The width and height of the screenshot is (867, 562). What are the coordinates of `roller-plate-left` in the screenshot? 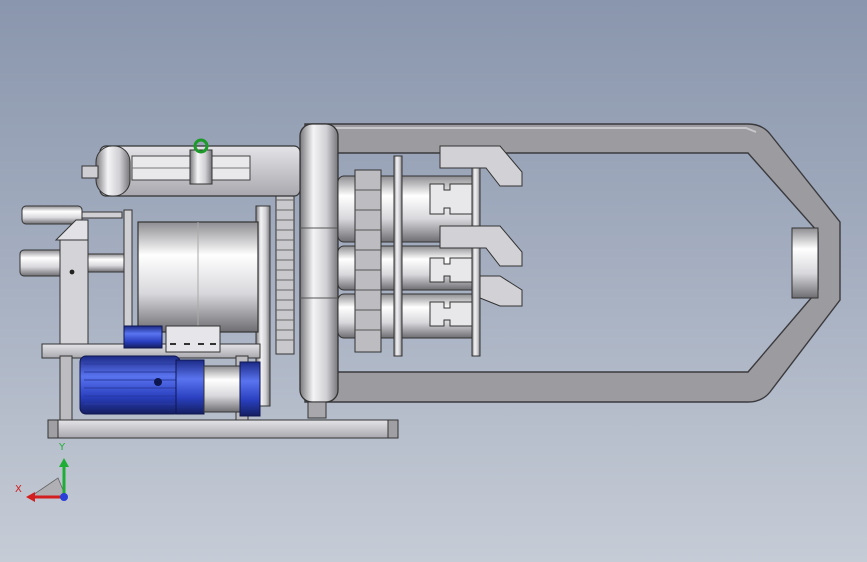 It's located at (398, 256).